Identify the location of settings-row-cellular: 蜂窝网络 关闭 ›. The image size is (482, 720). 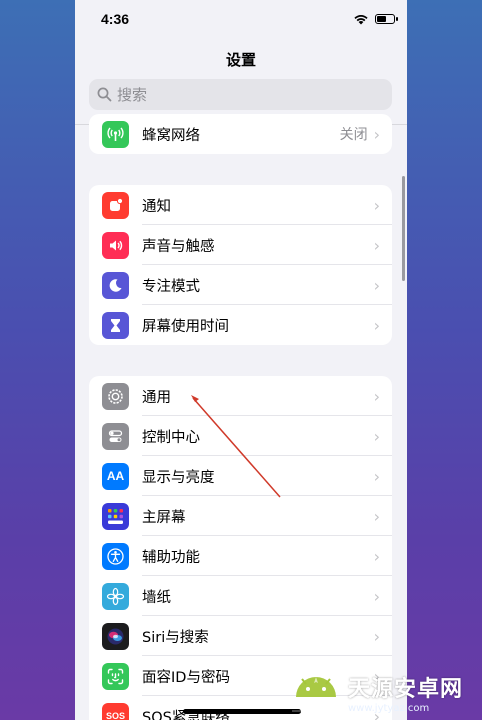
(240, 134).